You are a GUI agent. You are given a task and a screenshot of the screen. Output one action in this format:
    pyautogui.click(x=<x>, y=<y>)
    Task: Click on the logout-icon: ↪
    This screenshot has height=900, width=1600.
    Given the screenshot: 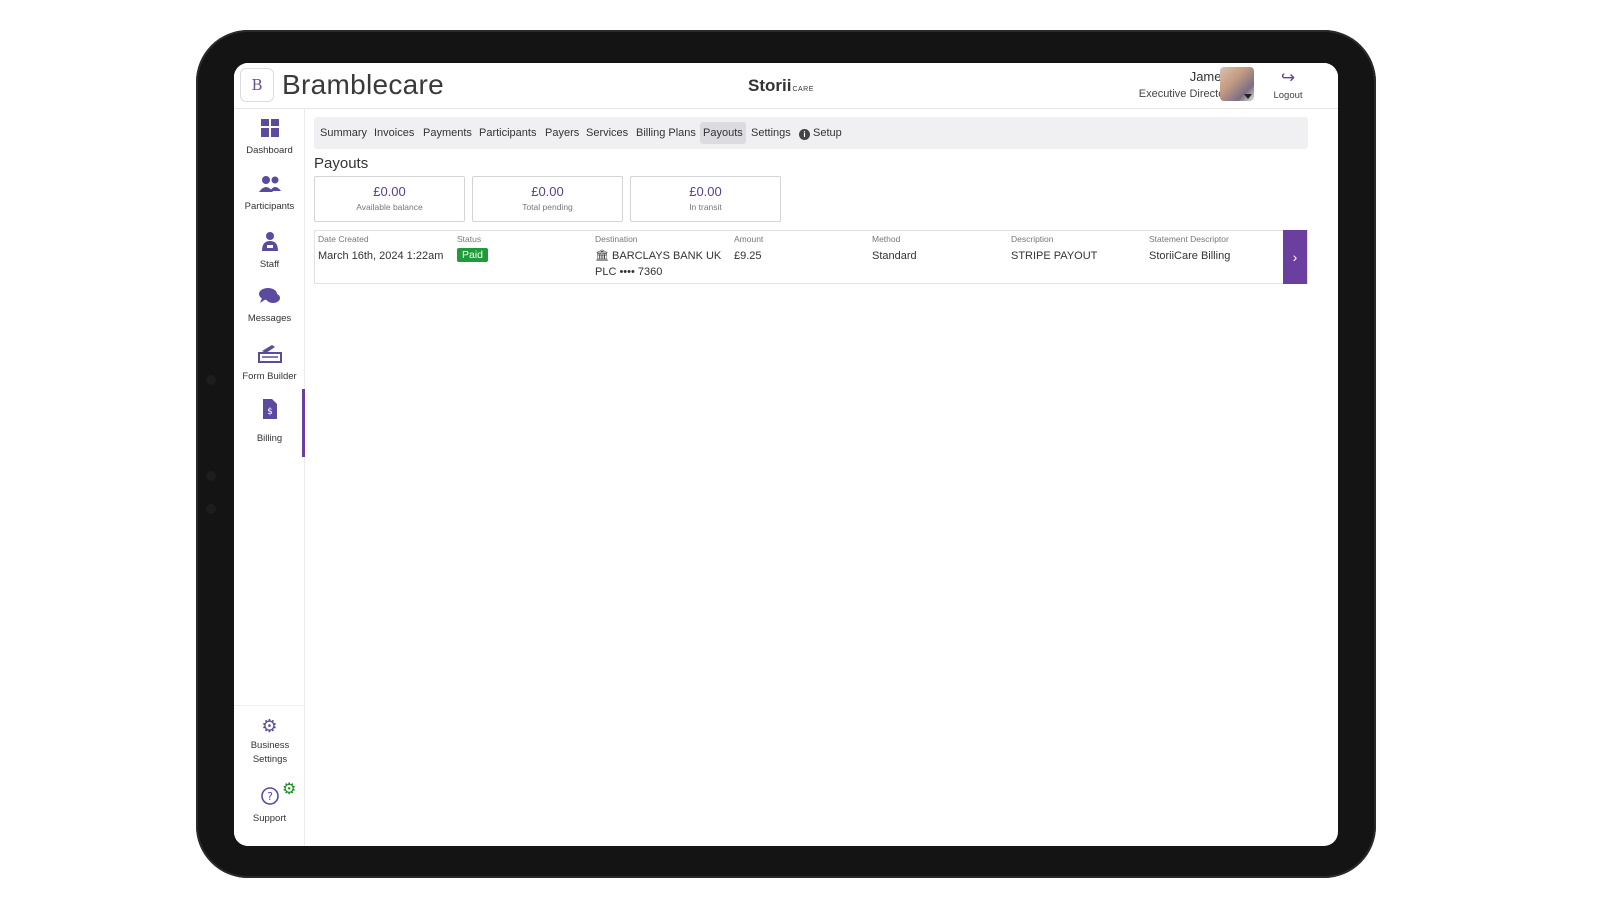 What is the action you would take?
    pyautogui.click(x=1288, y=77)
    